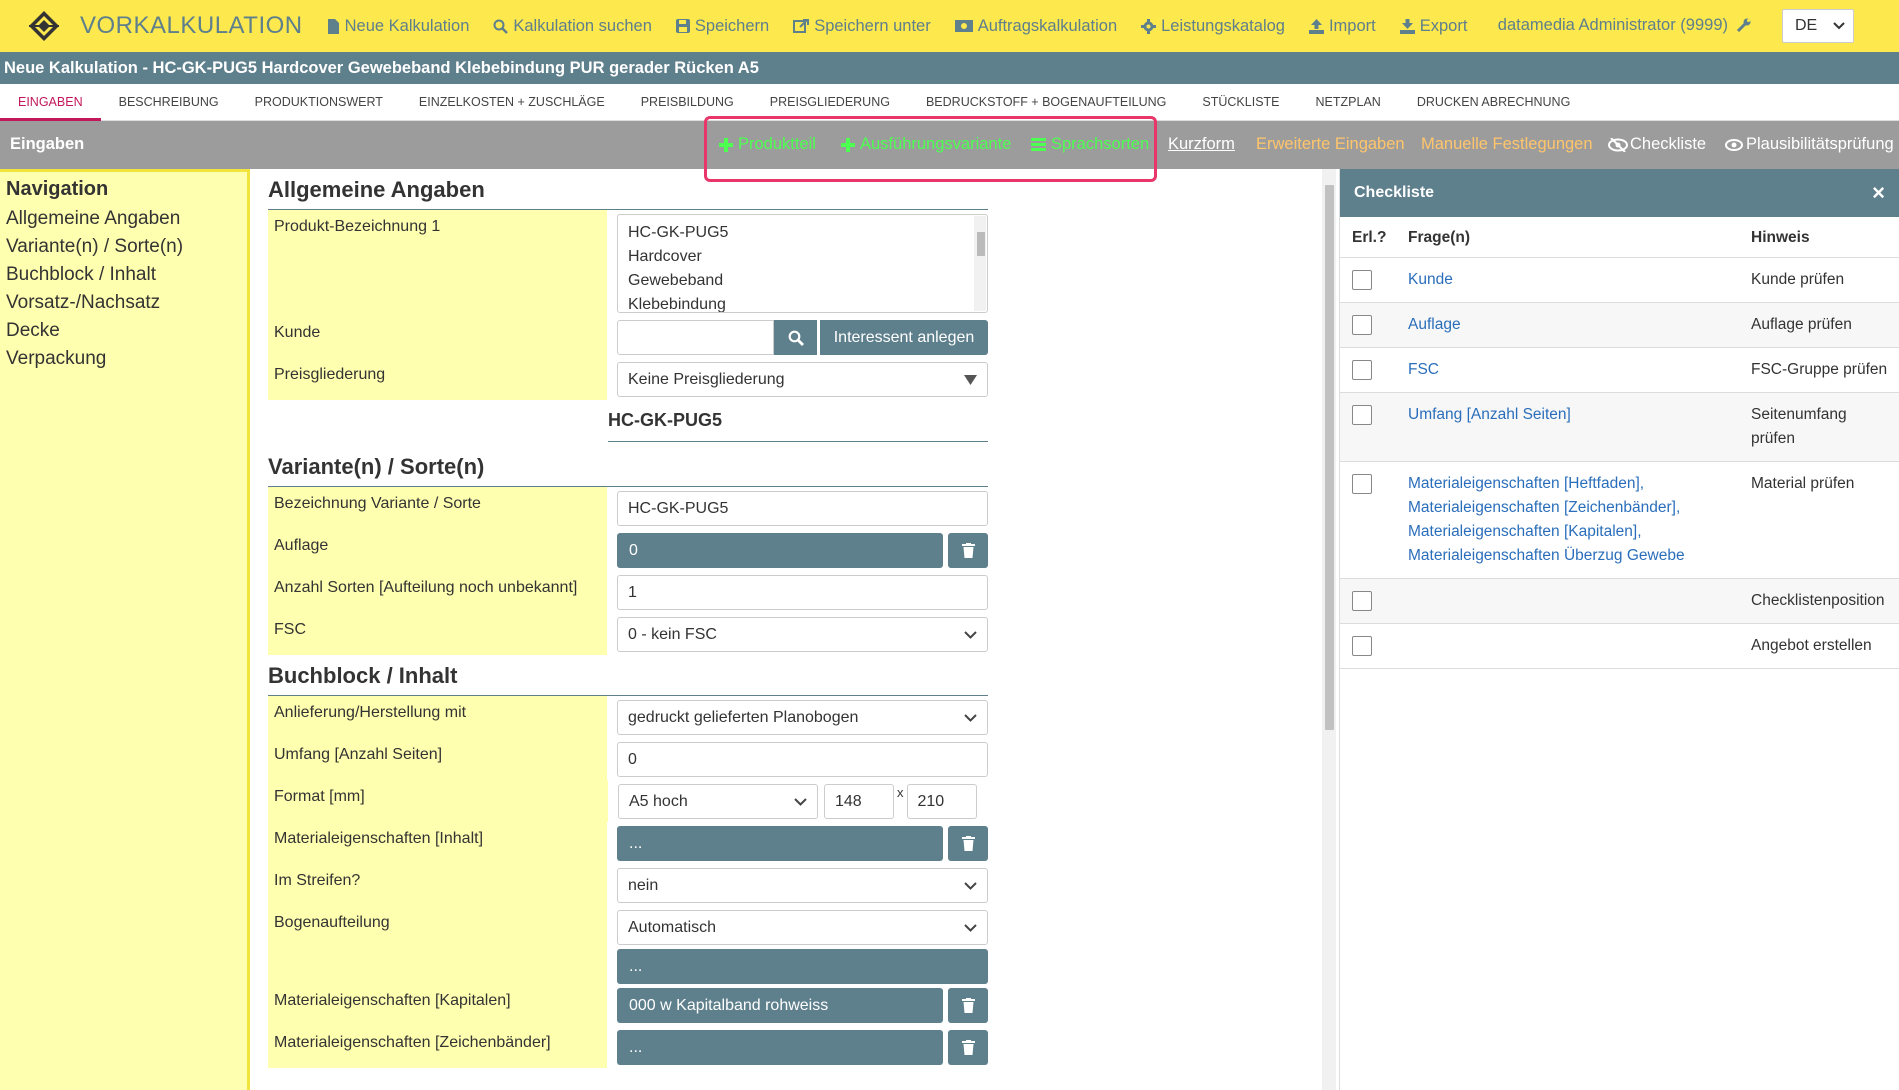  I want to click on customer-input, so click(695, 337).